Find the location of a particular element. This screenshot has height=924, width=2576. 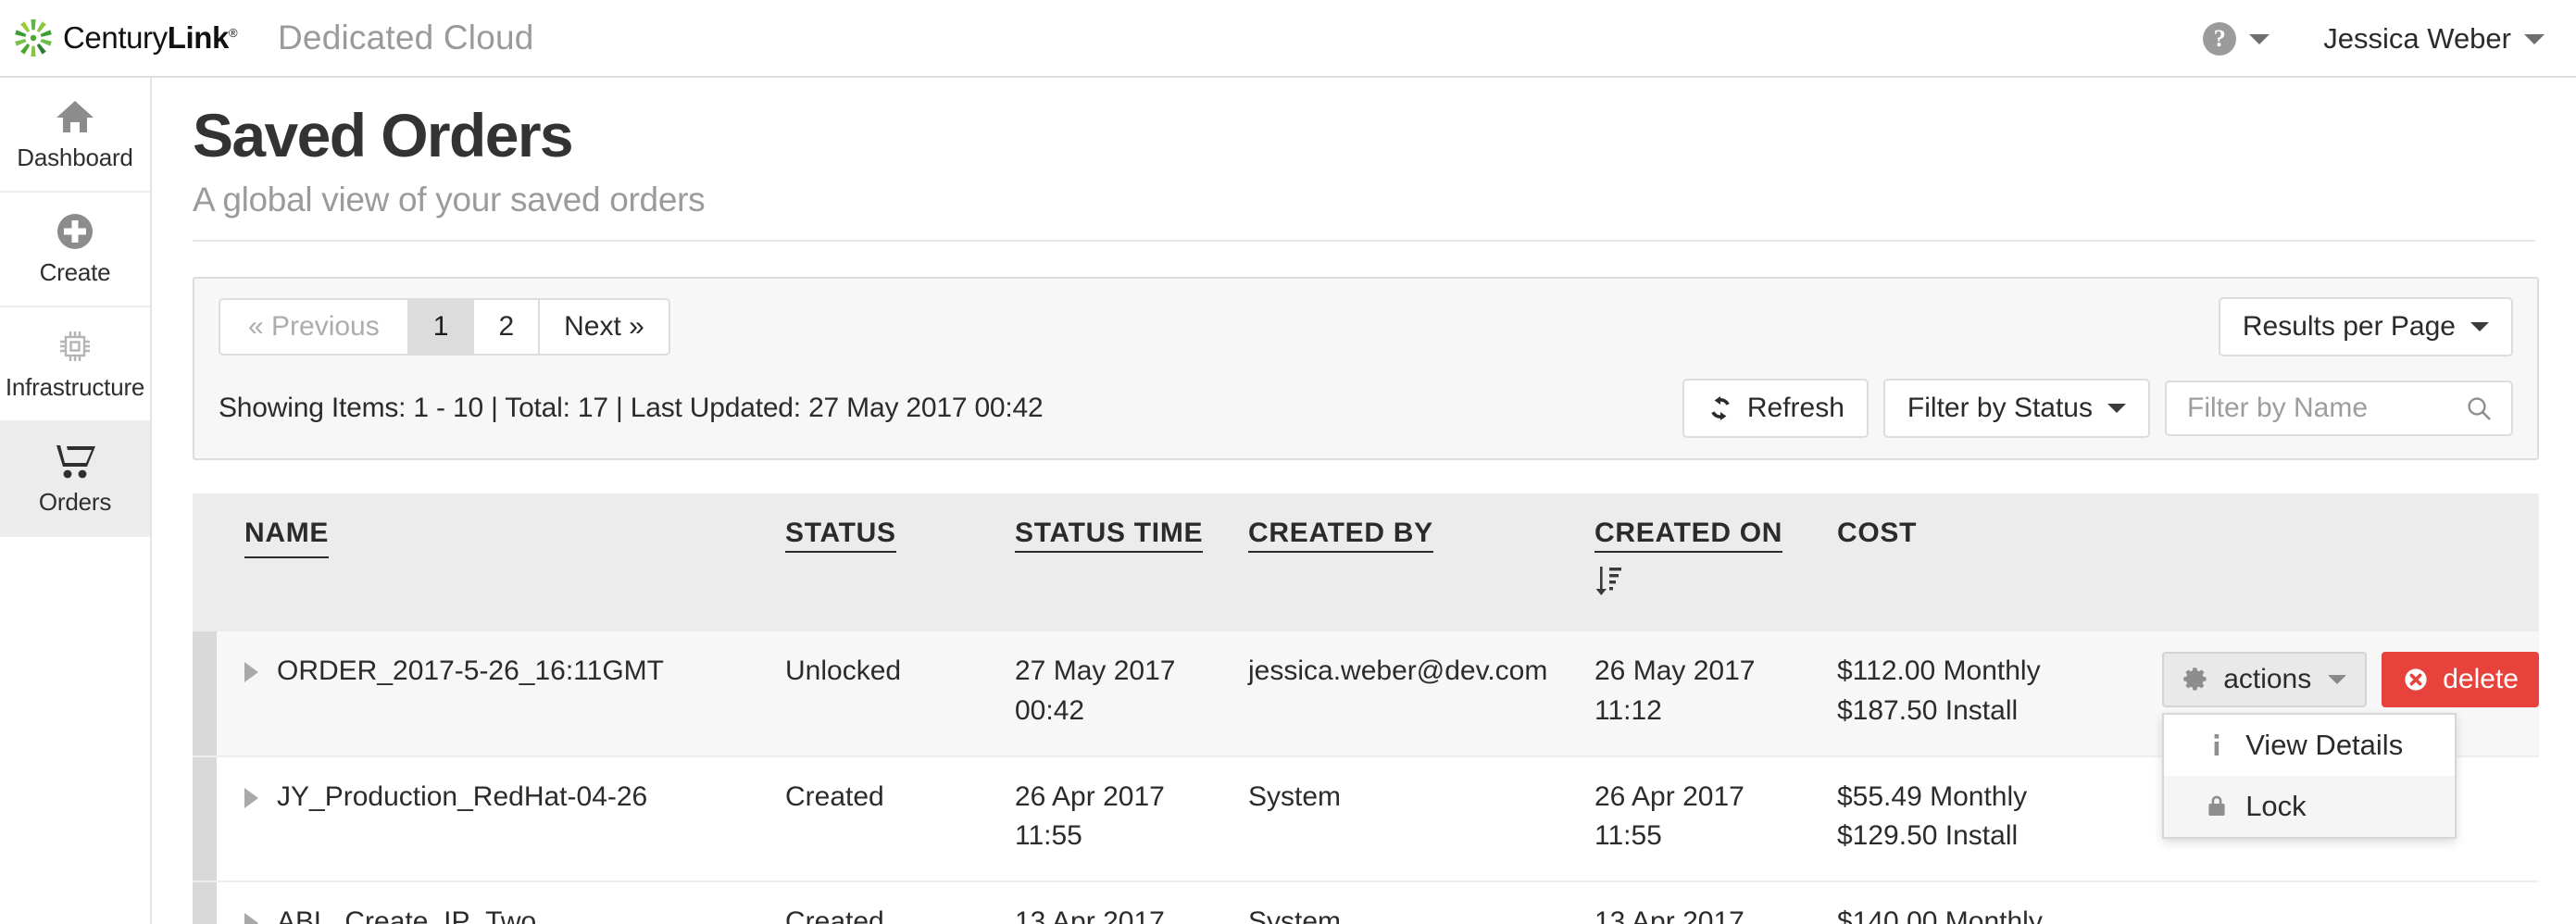

row-created-on: 13 Apr 2017 is located at coordinates (1715, 913).